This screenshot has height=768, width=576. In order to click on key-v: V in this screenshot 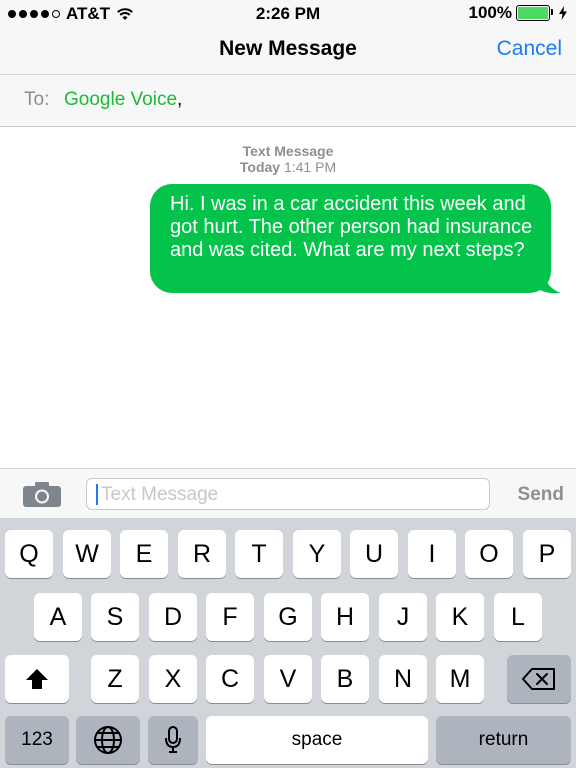, I will do `click(288, 679)`.